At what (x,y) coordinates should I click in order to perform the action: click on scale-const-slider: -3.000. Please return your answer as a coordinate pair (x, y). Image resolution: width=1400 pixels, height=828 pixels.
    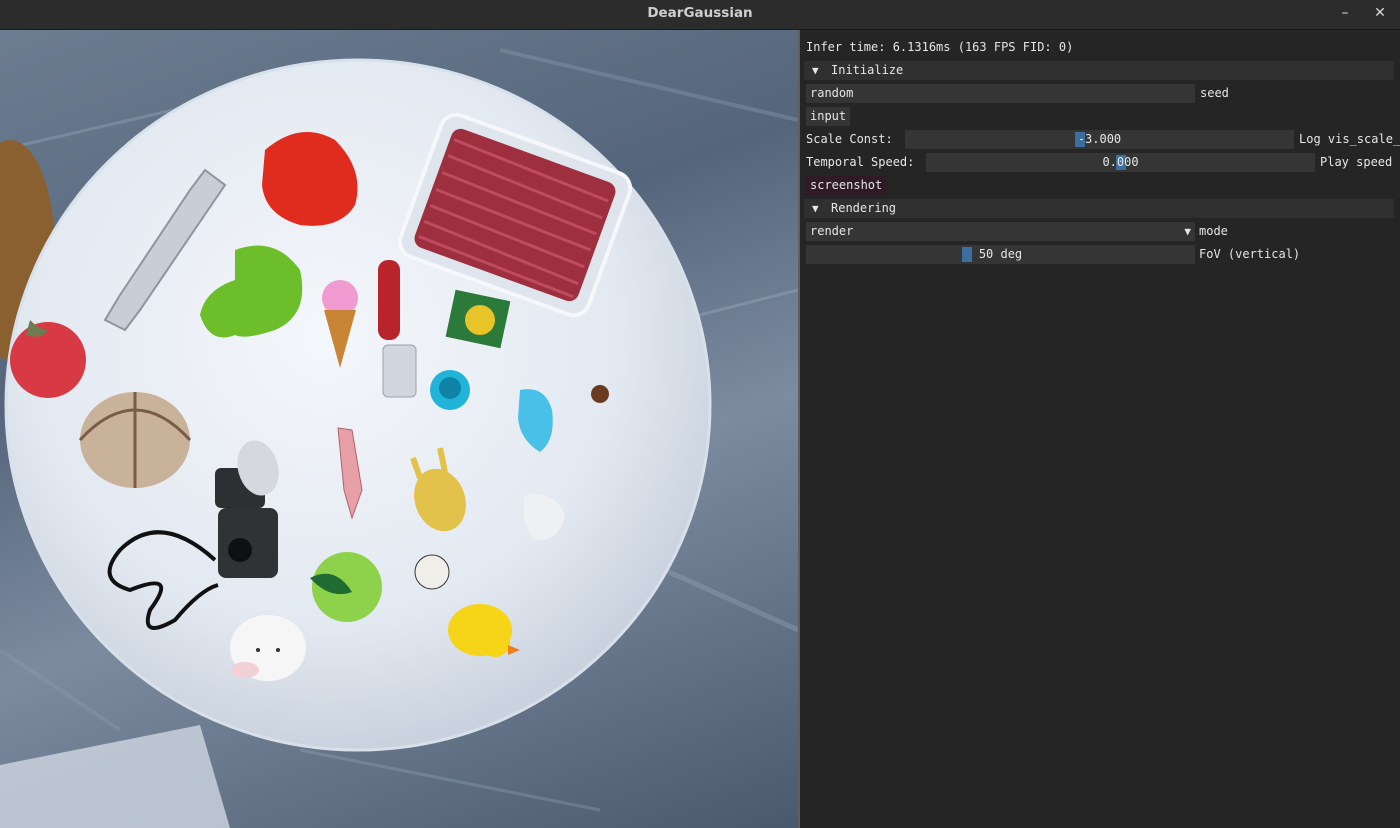
    Looking at the image, I should click on (1099, 139).